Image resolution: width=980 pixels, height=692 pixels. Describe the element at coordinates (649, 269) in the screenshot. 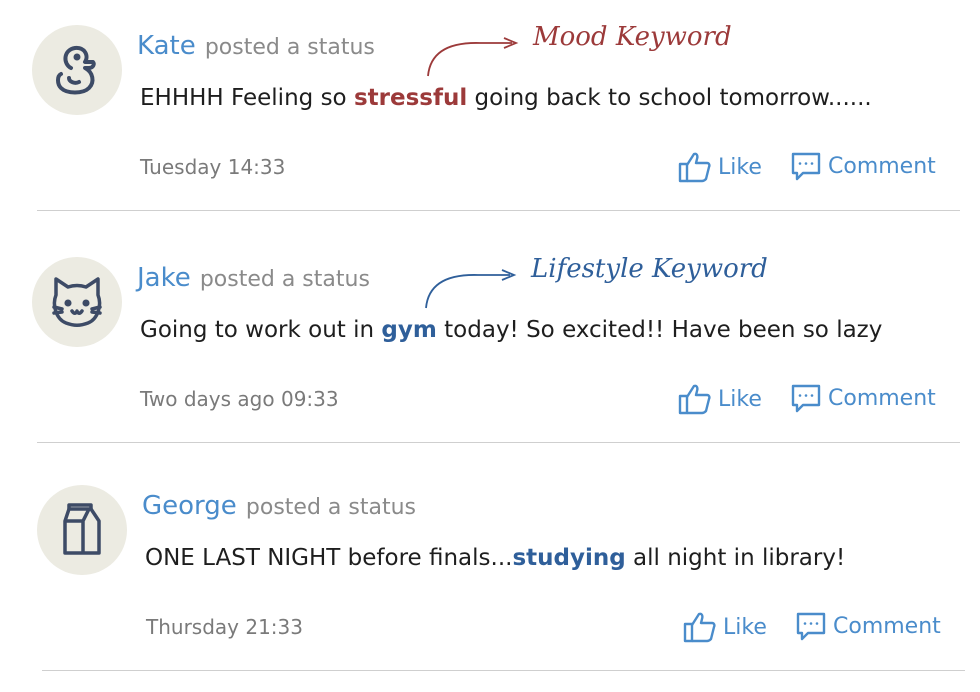

I see `lifestyle-keyword-annotation: Lifestyle Keyword` at that location.